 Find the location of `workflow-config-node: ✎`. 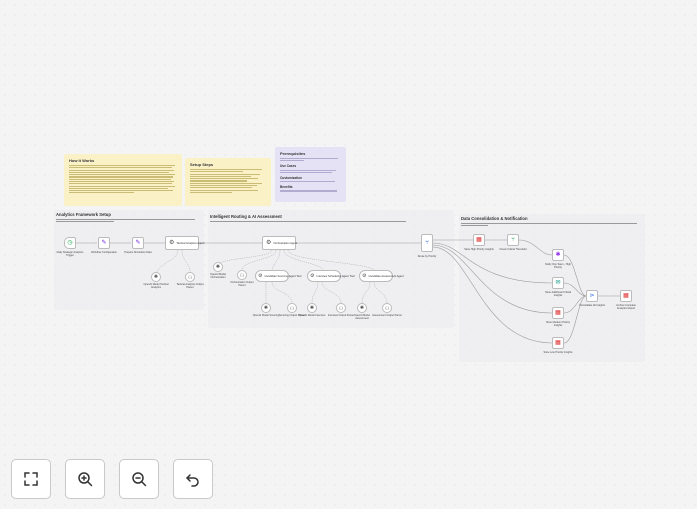

workflow-config-node: ✎ is located at coordinates (104, 243).